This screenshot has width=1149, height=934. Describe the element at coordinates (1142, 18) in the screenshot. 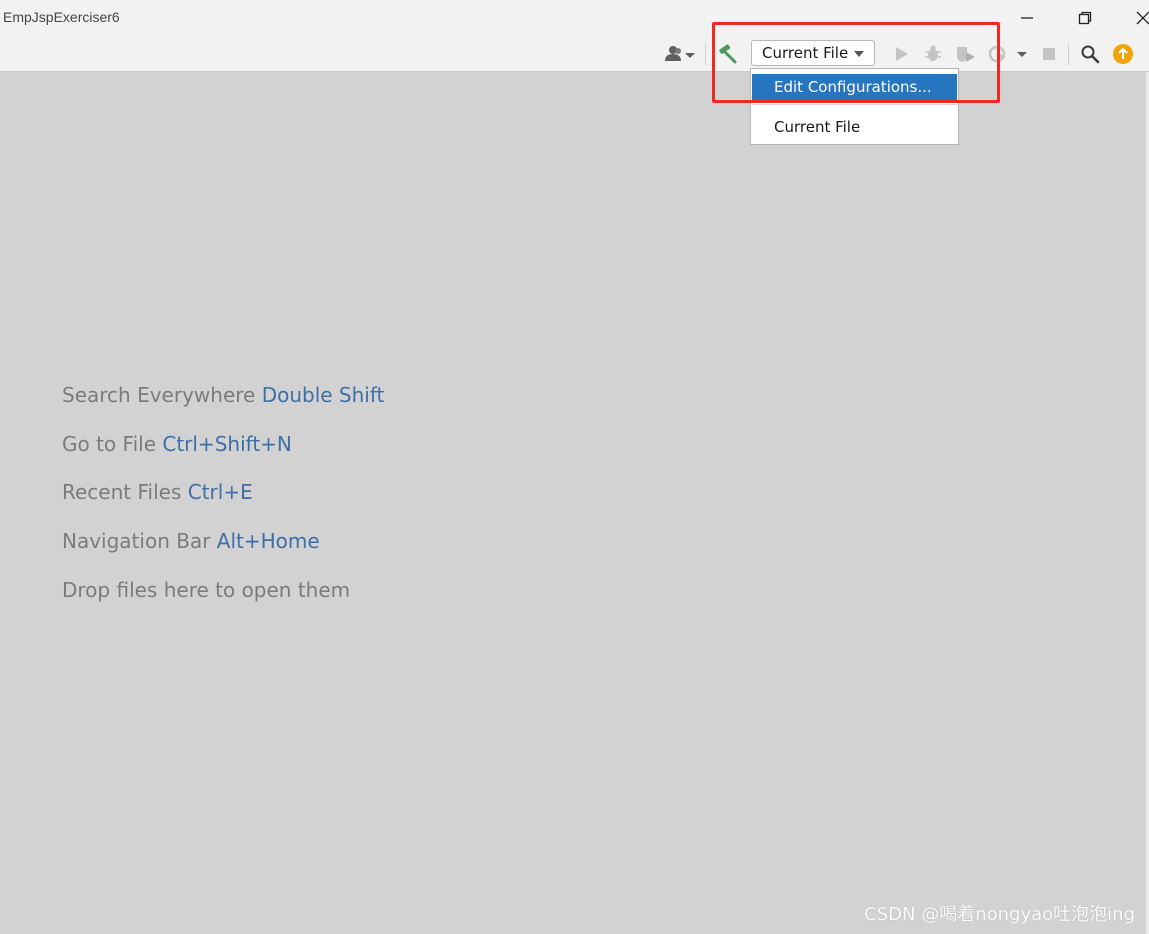

I see `close-icon` at that location.